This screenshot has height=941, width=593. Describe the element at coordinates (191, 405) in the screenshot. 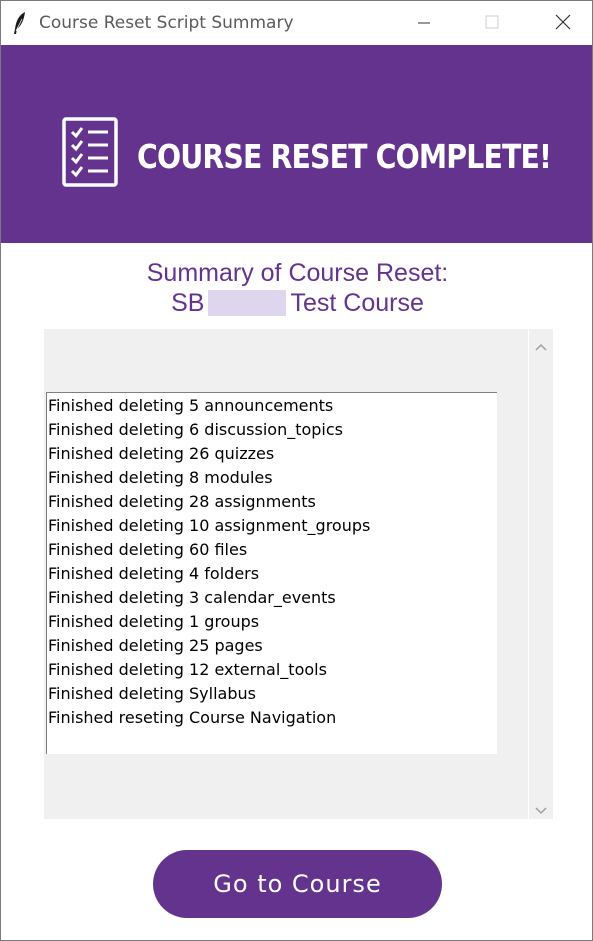

I see `log-line: Finished deleting 5 announcements` at that location.